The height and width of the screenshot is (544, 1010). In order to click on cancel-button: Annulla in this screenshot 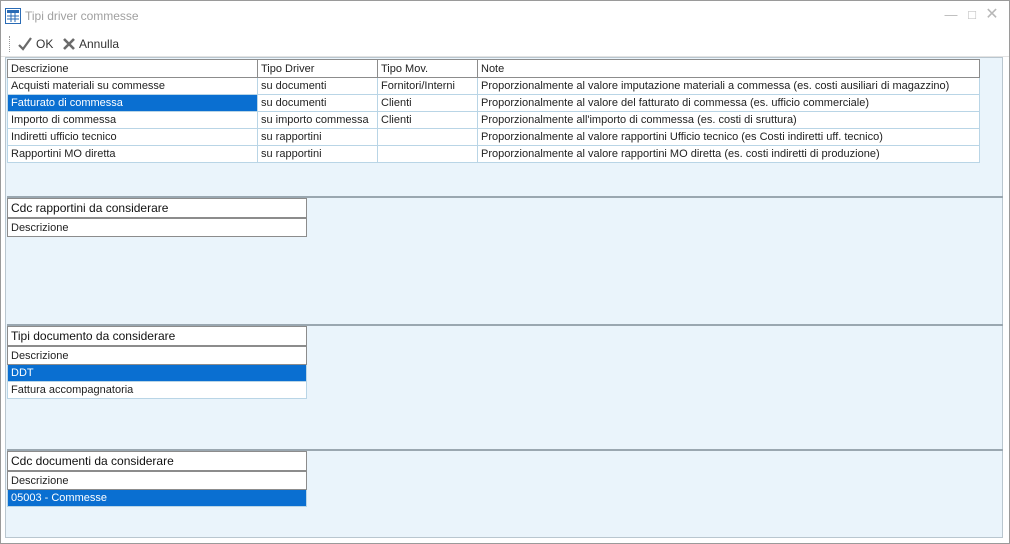, I will do `click(90, 44)`.